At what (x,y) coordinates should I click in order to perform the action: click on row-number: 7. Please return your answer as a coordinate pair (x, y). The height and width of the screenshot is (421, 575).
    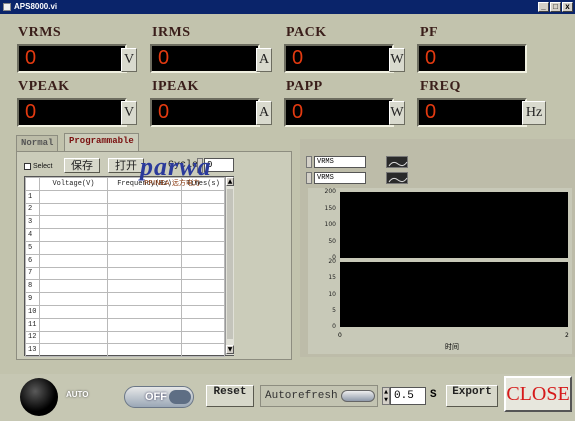
    Looking at the image, I should click on (32, 273).